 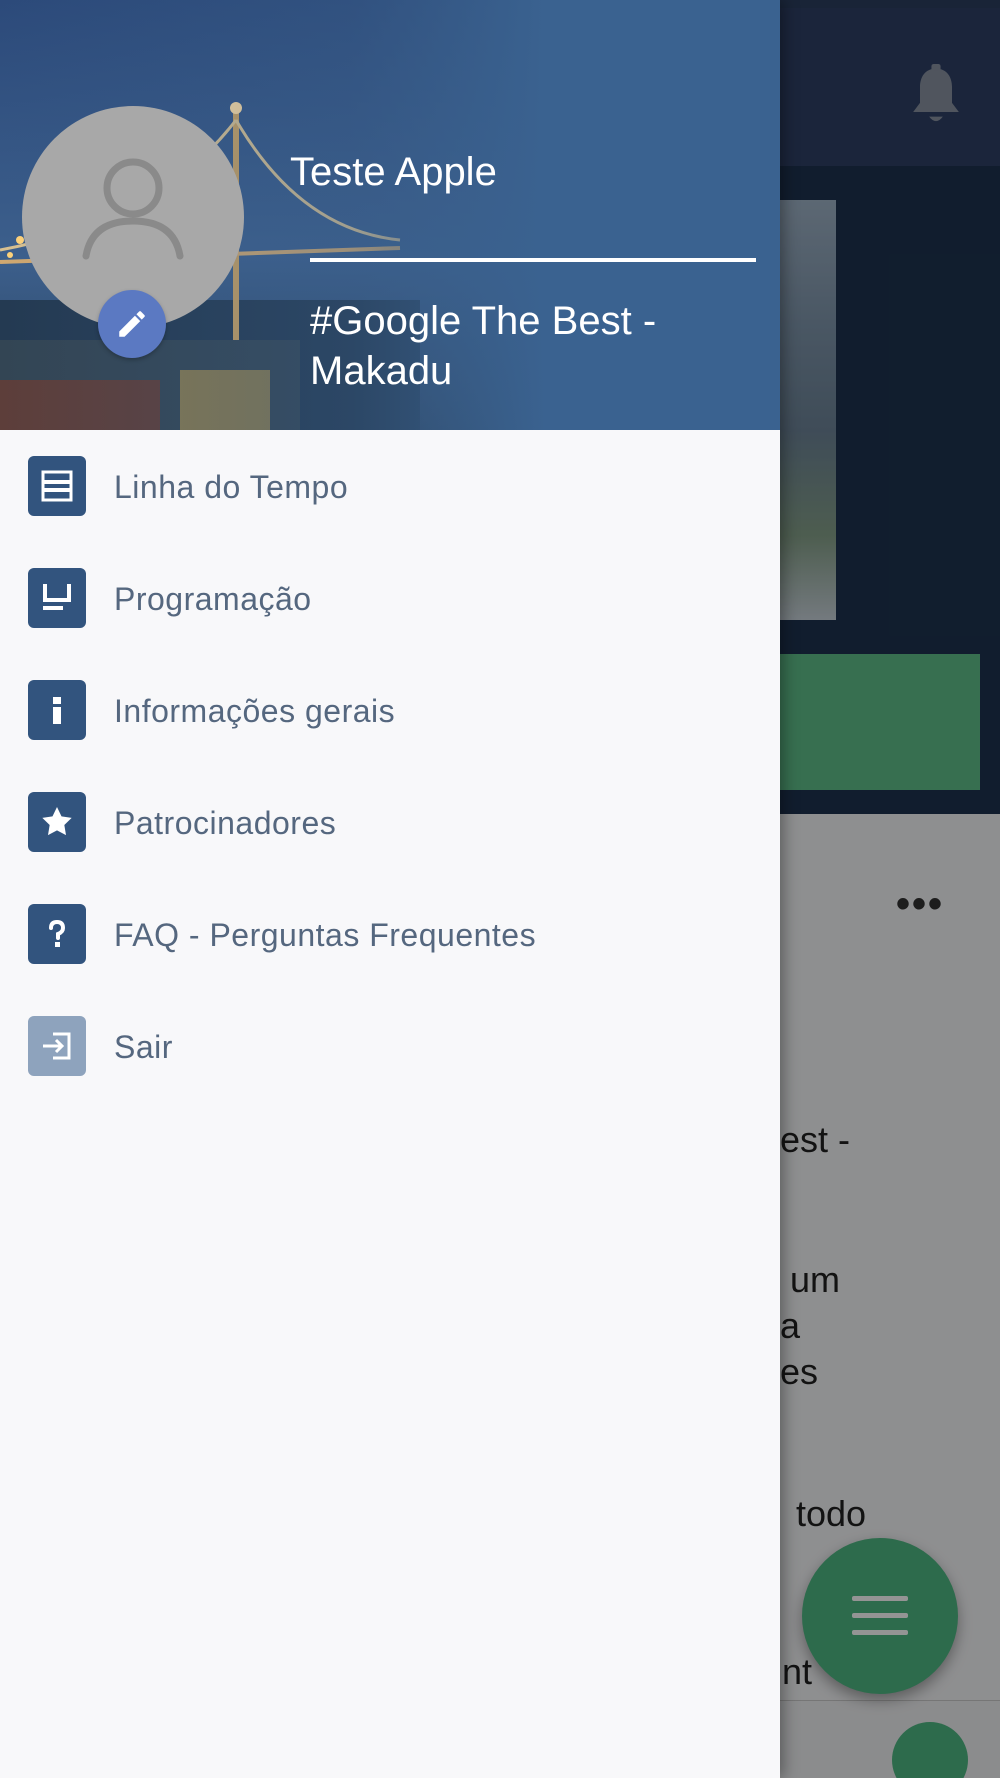 I want to click on user-name: Teste Apple, so click(x=393, y=172).